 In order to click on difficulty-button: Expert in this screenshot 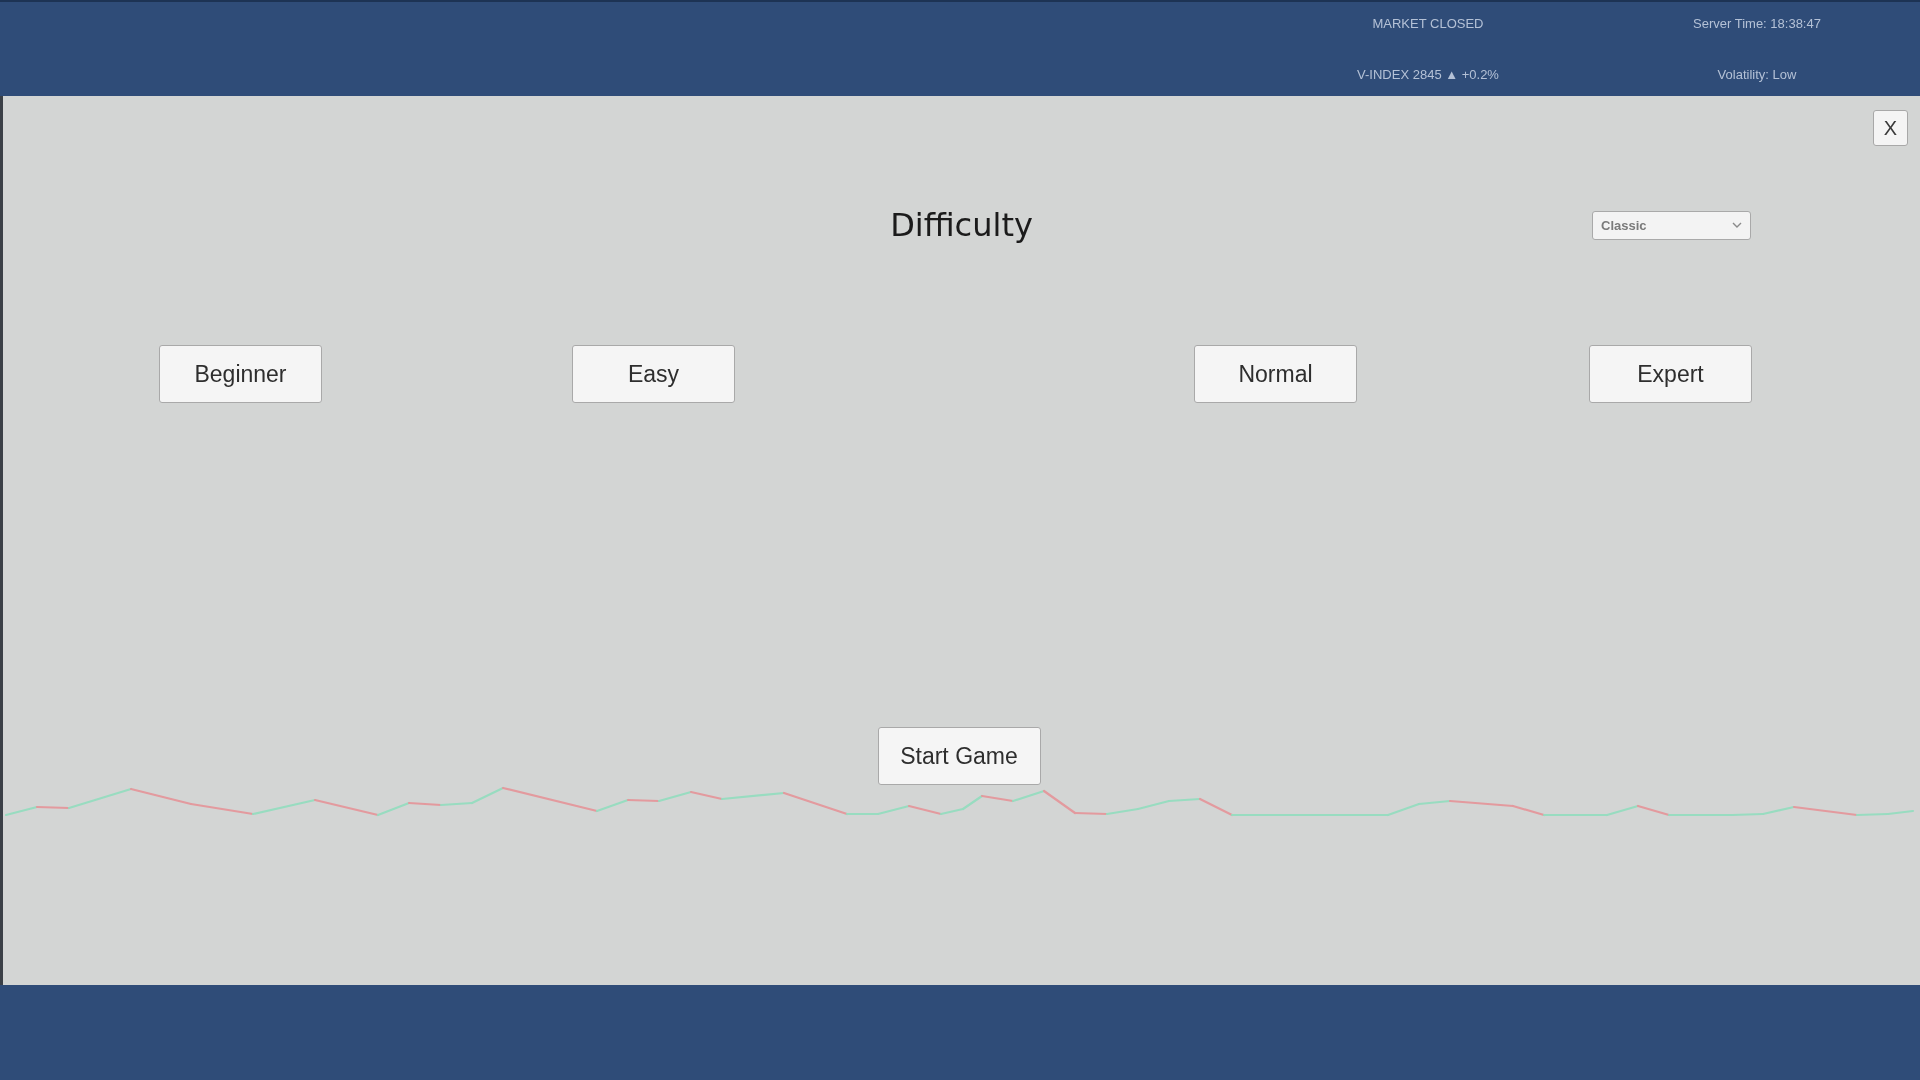, I will do `click(1670, 374)`.